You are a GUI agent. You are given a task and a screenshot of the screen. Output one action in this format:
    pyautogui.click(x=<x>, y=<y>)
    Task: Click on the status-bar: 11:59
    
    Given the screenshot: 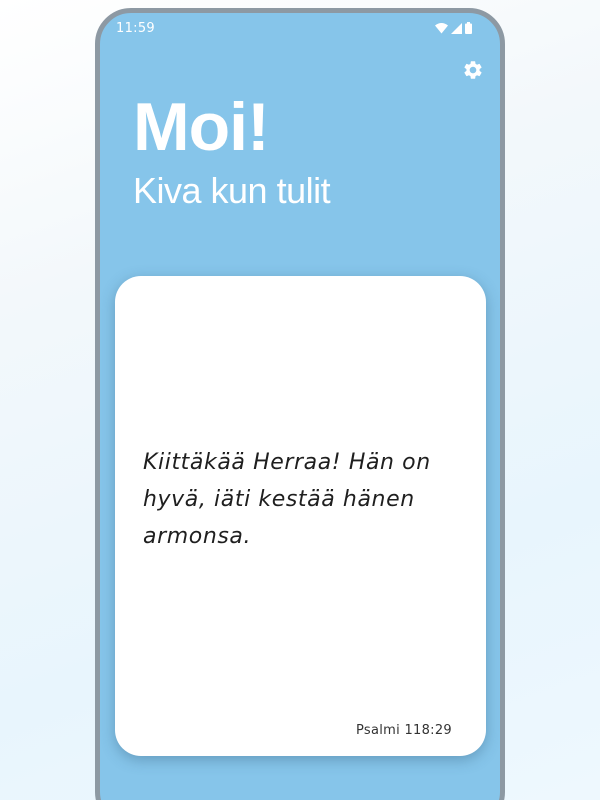 What is the action you would take?
    pyautogui.click(x=300, y=28)
    